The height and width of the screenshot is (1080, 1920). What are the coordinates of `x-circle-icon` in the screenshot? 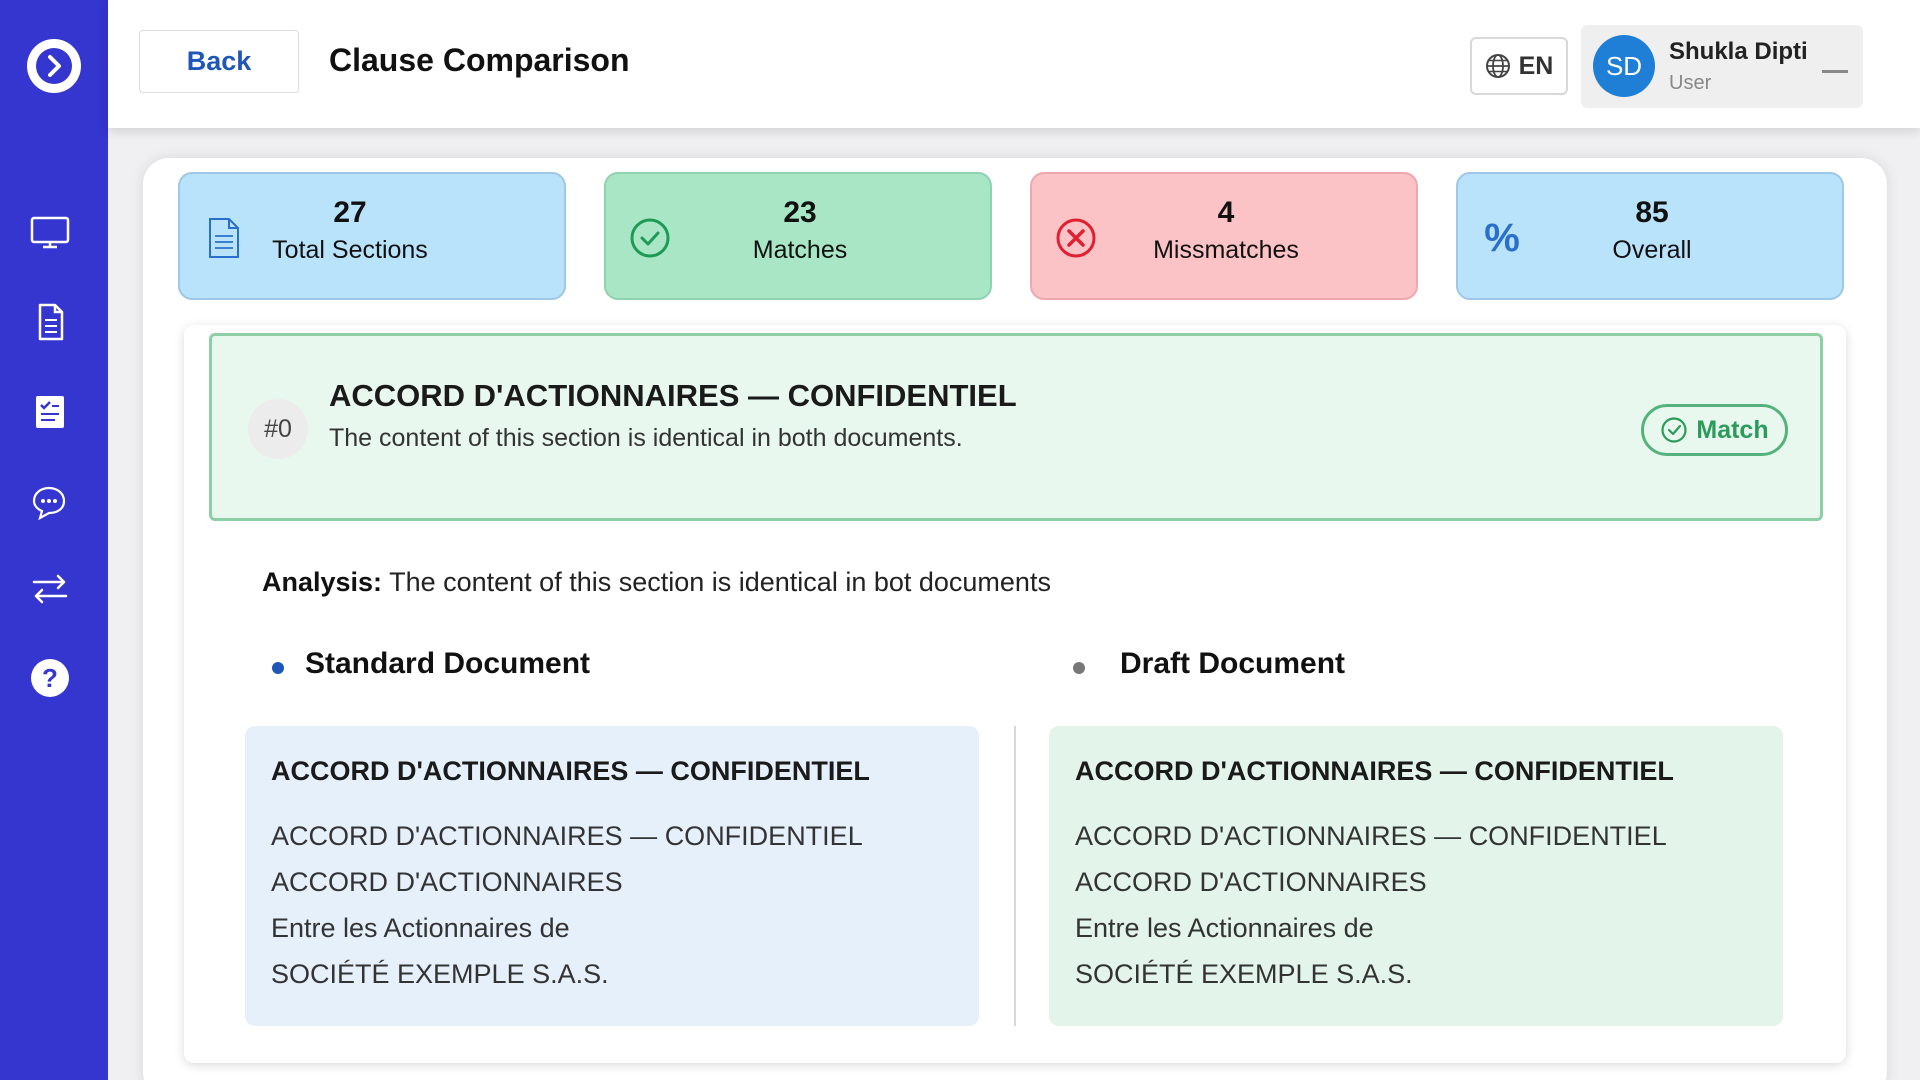 It's located at (1076, 238).